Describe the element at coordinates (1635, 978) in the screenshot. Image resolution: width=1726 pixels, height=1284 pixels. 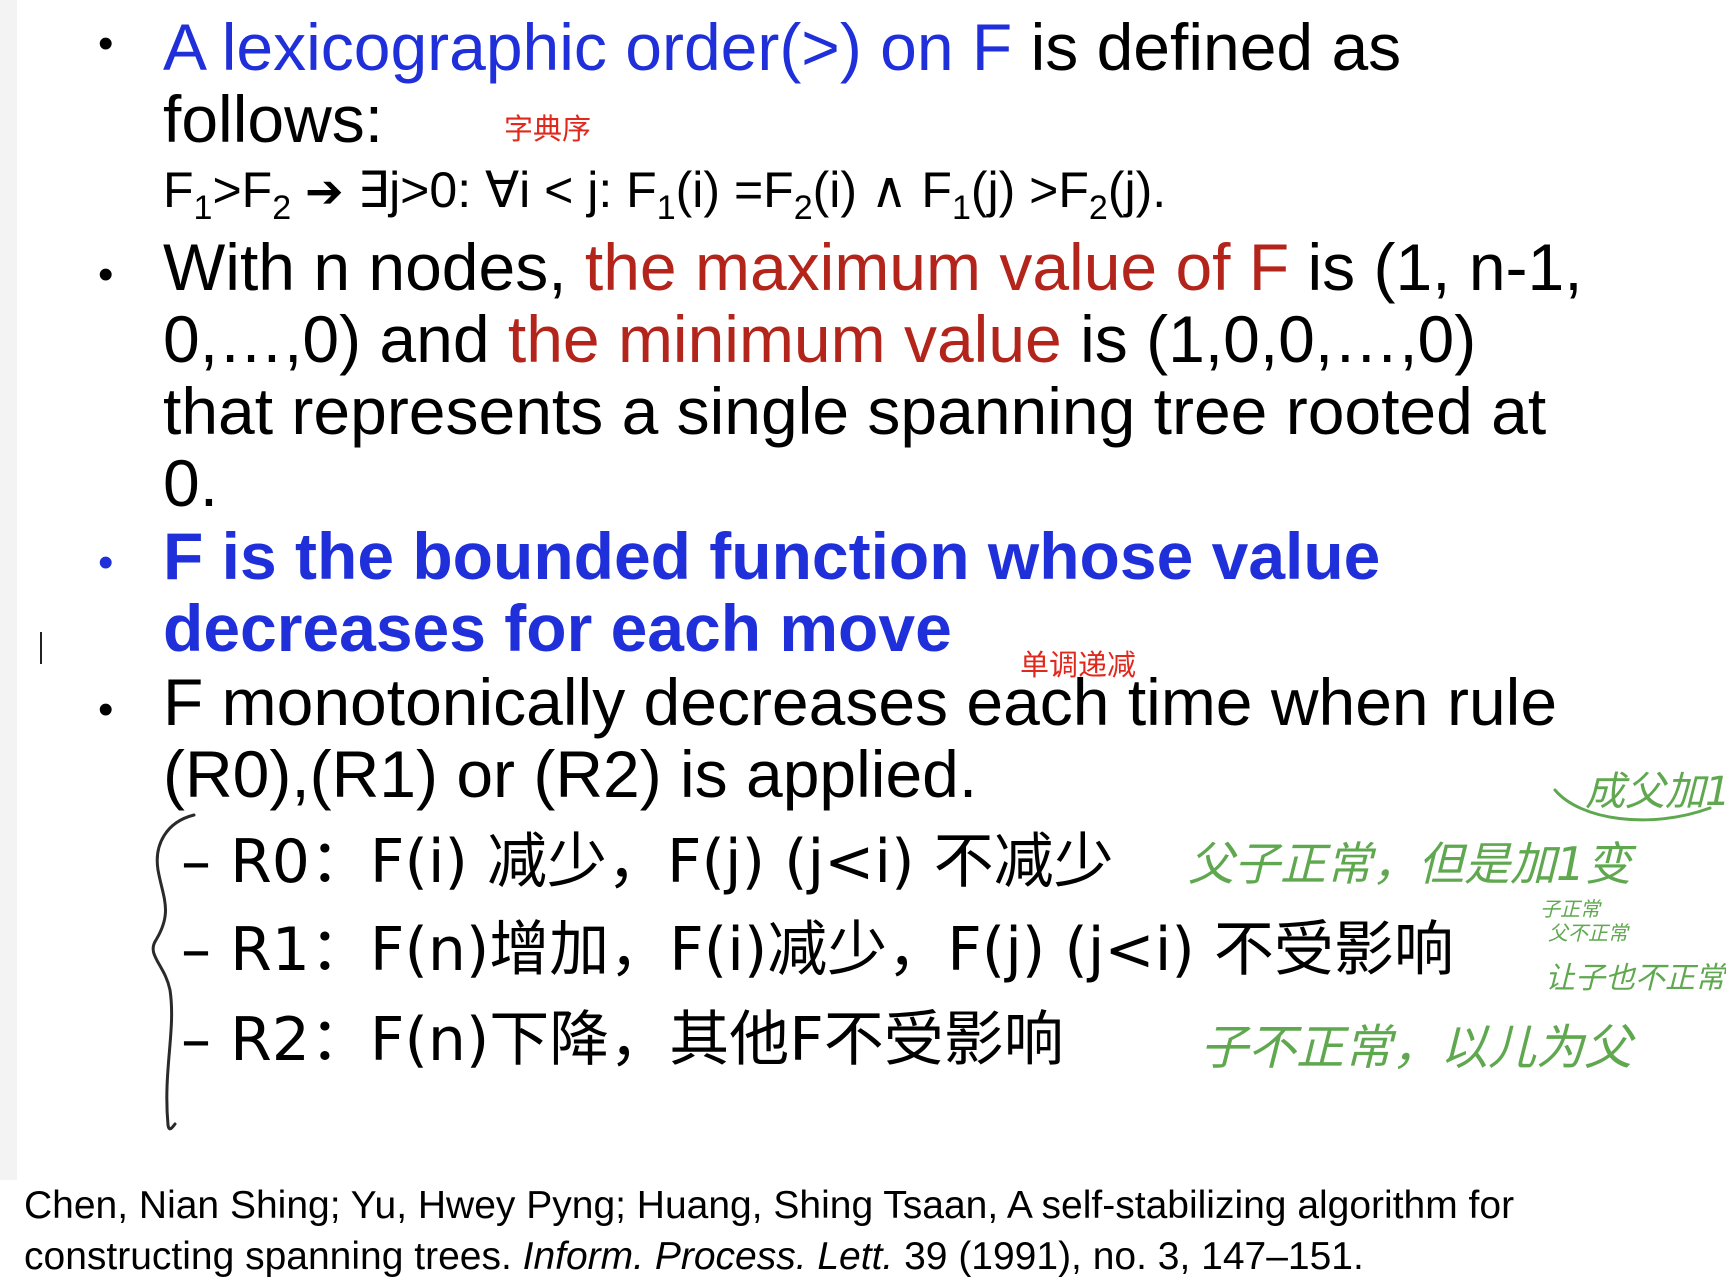
I see `handwritten-r1-note-c: 让子也不正常` at that location.